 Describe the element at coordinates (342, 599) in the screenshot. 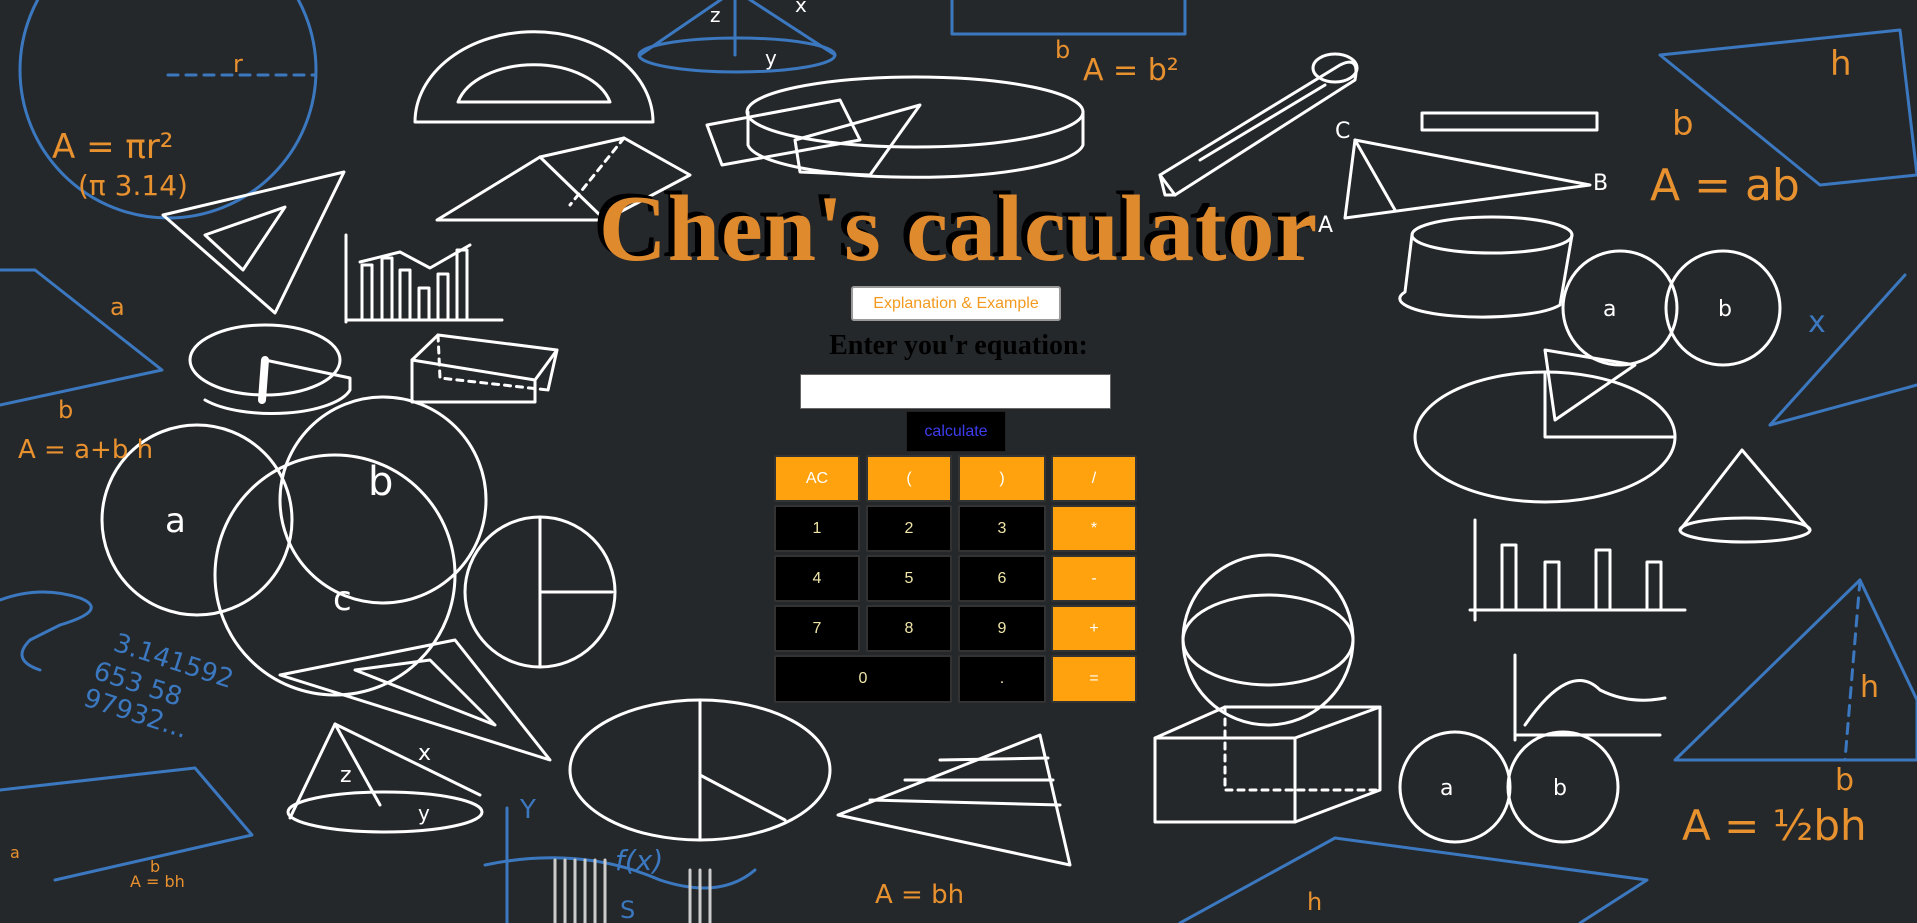

I see `bg-formula: c` at that location.